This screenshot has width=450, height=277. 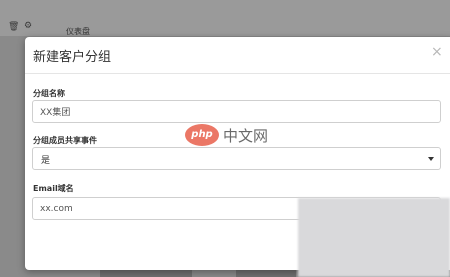 What do you see at coordinates (28, 26) in the screenshot?
I see `gear-icon: ⚙` at bounding box center [28, 26].